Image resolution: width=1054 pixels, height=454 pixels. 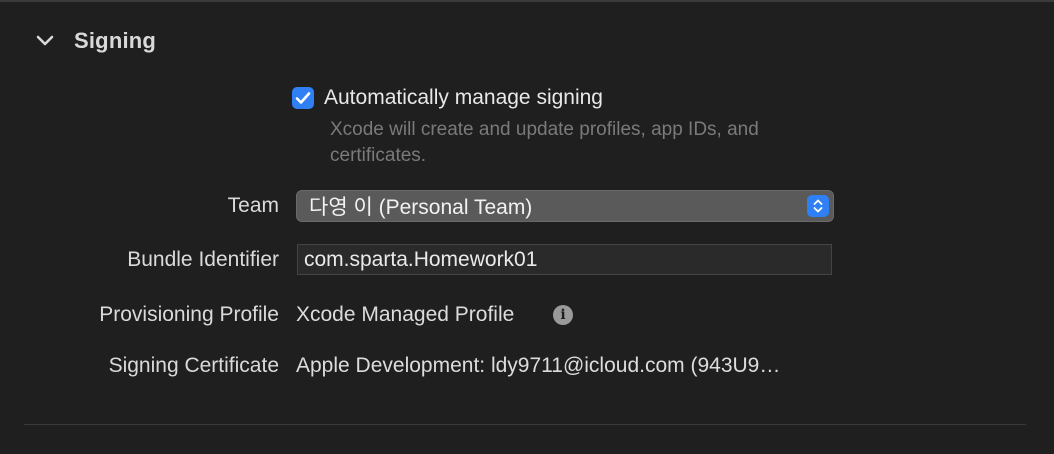 What do you see at coordinates (193, 365) in the screenshot?
I see `signing-certificate-label: Signing Certificate` at bounding box center [193, 365].